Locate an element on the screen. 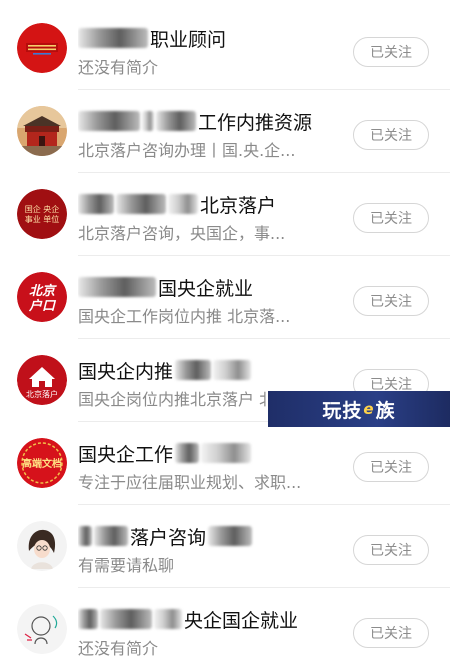 This screenshot has width=450, height=671. list-item: 高端文档 国央企工作 专注于应往届职业规划、求职... 已关注 is located at coordinates (225, 463).